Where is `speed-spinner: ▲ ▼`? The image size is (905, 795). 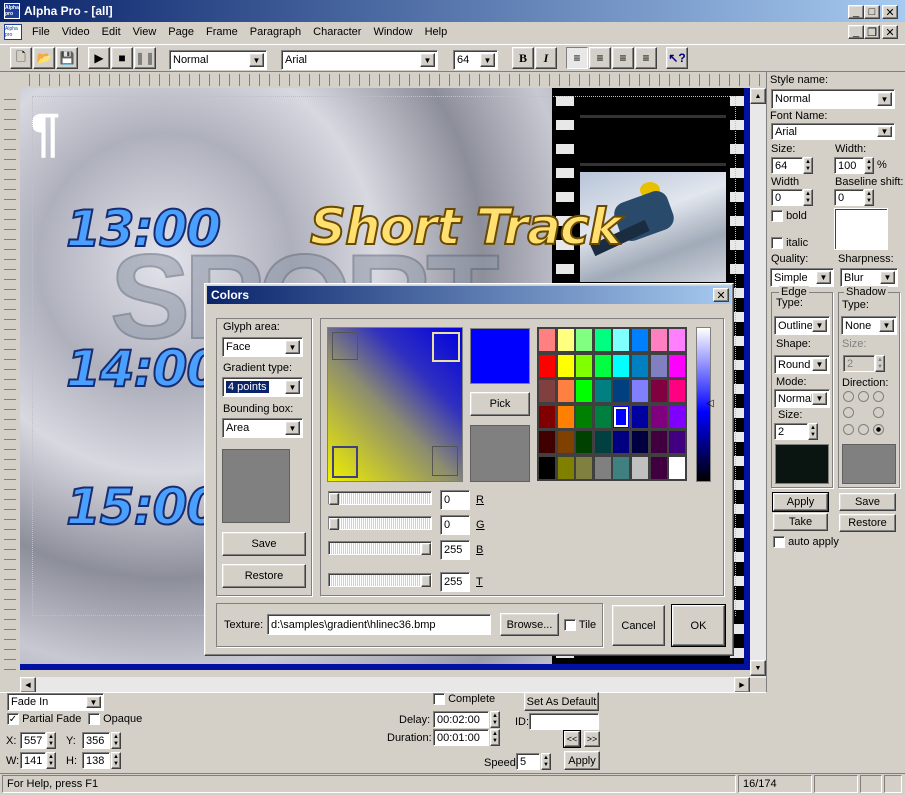
speed-spinner: ▲ ▼ is located at coordinates (546, 761).